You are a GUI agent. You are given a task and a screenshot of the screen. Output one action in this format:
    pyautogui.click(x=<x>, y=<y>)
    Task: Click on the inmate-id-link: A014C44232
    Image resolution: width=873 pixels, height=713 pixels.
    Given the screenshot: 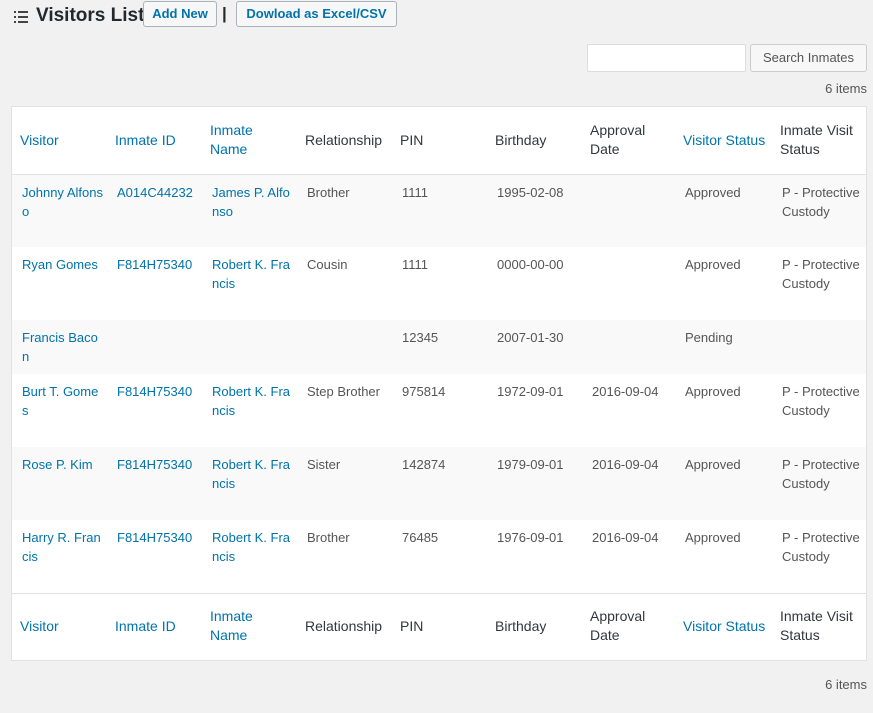 What is the action you would take?
    pyautogui.click(x=154, y=210)
    